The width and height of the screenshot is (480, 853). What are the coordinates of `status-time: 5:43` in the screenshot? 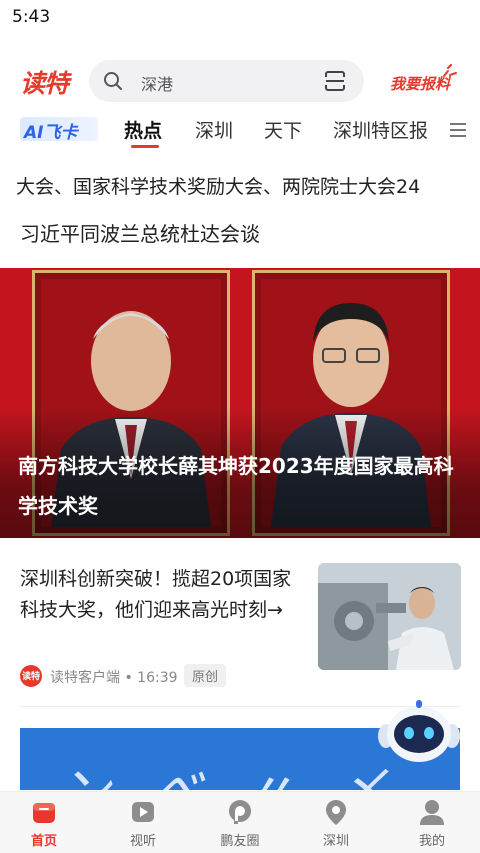 It's located at (31, 17).